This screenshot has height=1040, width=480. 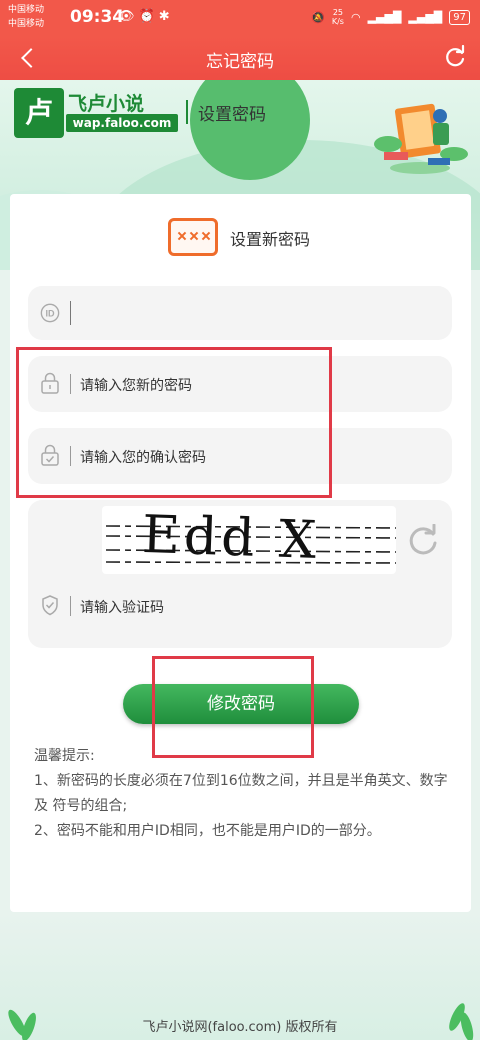 I want to click on eye-icon: 👁, so click(x=128, y=16).